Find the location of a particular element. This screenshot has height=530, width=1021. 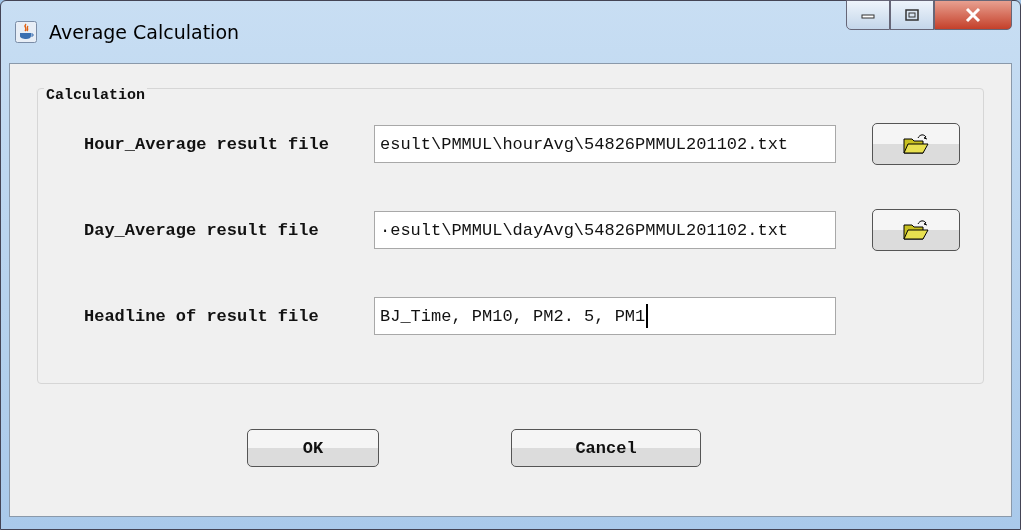

field-label: Day_Average result file is located at coordinates (202, 230).